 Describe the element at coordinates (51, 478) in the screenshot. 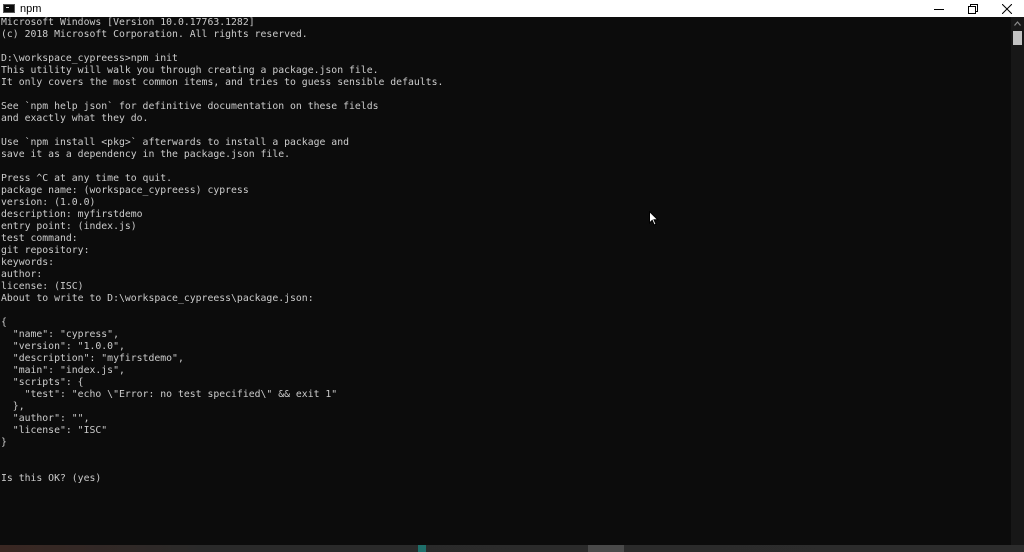

I see `console-line: Is this OK? (yes)` at that location.